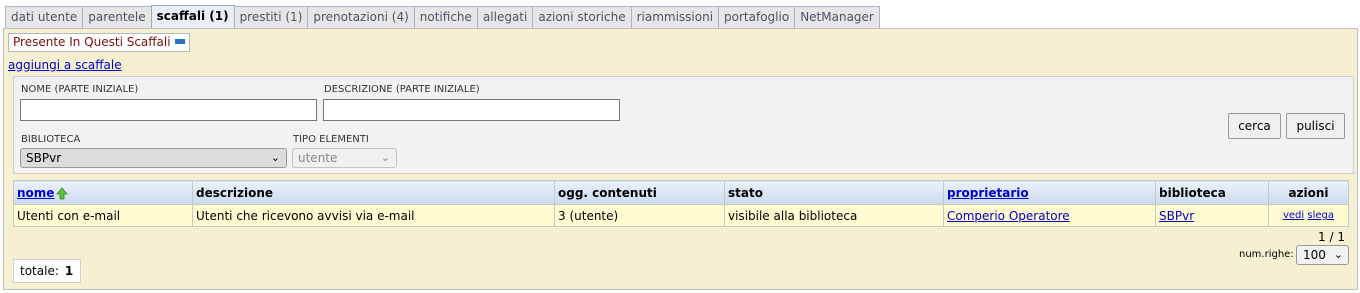 The width and height of the screenshot is (1360, 293). What do you see at coordinates (1049, 192) in the screenshot?
I see `column-header-proprietario: proprietario` at bounding box center [1049, 192].